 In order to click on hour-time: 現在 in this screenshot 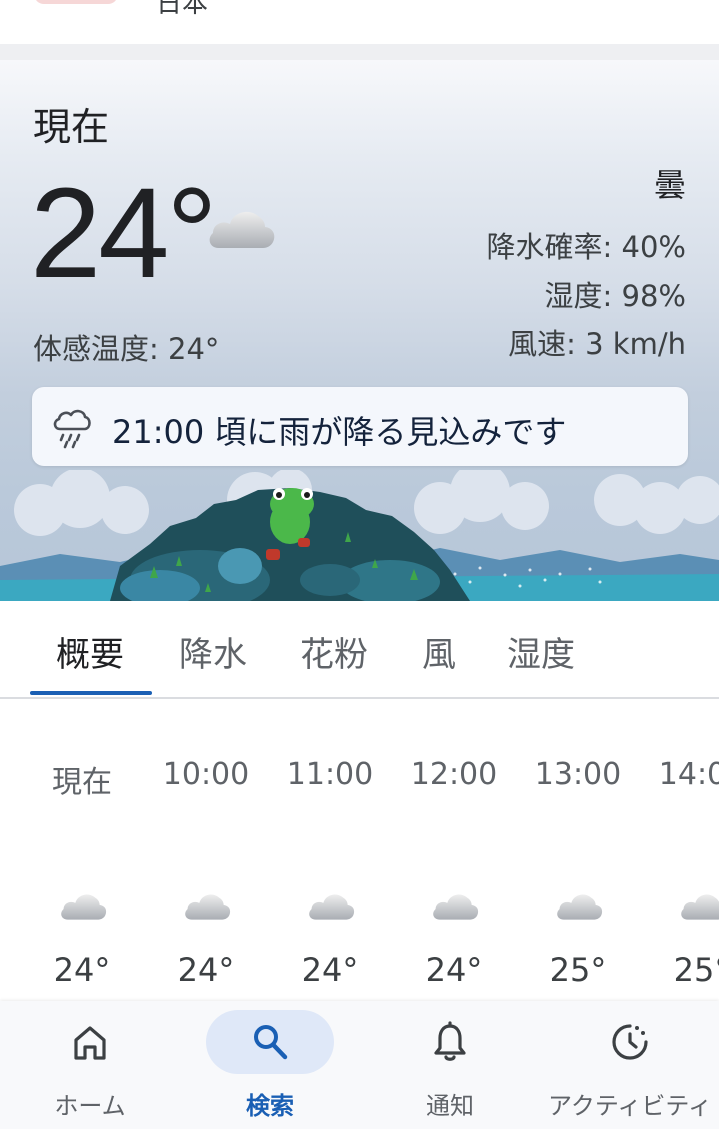, I will do `click(82, 782)`.